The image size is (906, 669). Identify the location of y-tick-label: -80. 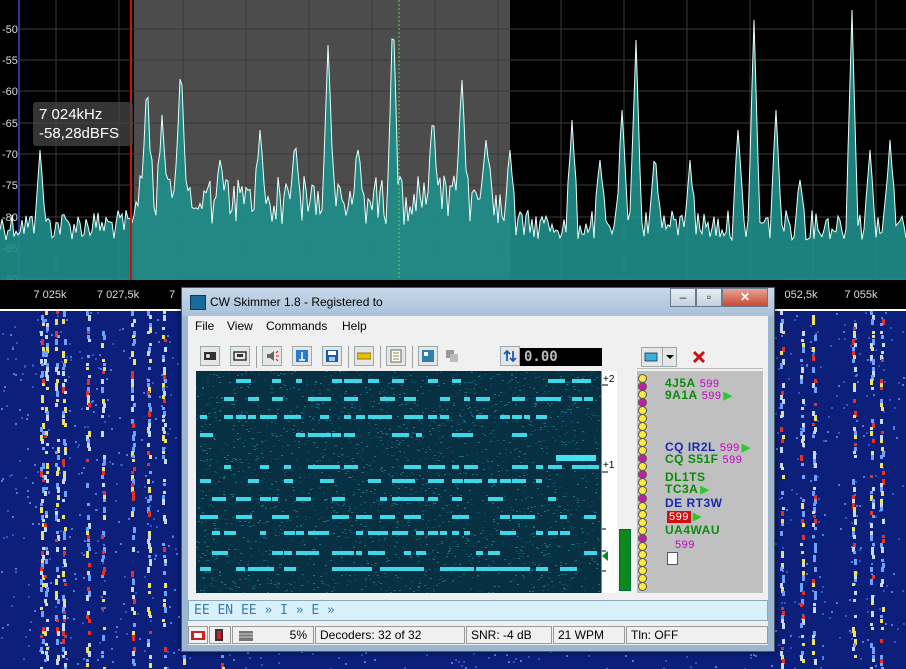
(10, 218).